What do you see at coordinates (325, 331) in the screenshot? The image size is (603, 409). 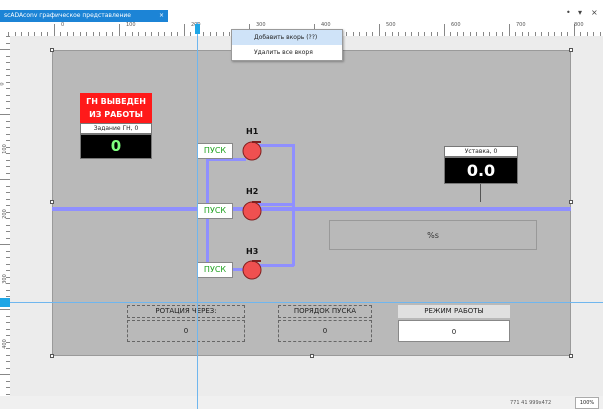 I see `start-order-value: 0` at bounding box center [325, 331].